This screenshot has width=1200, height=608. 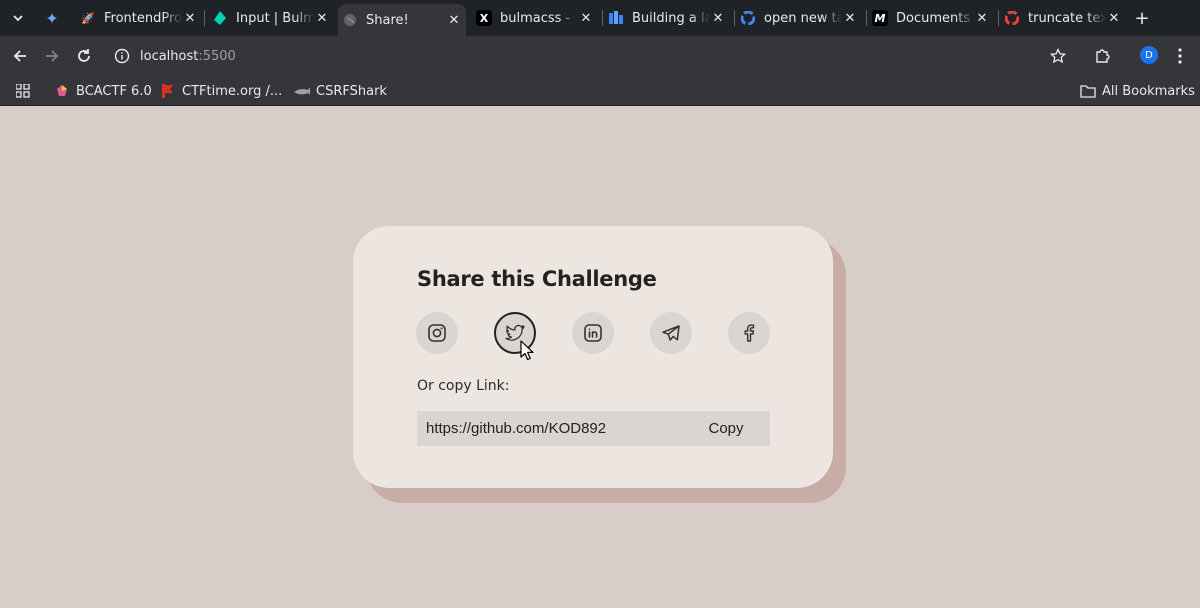 What do you see at coordinates (1180, 56) in the screenshot?
I see `menu-kebab-icon` at bounding box center [1180, 56].